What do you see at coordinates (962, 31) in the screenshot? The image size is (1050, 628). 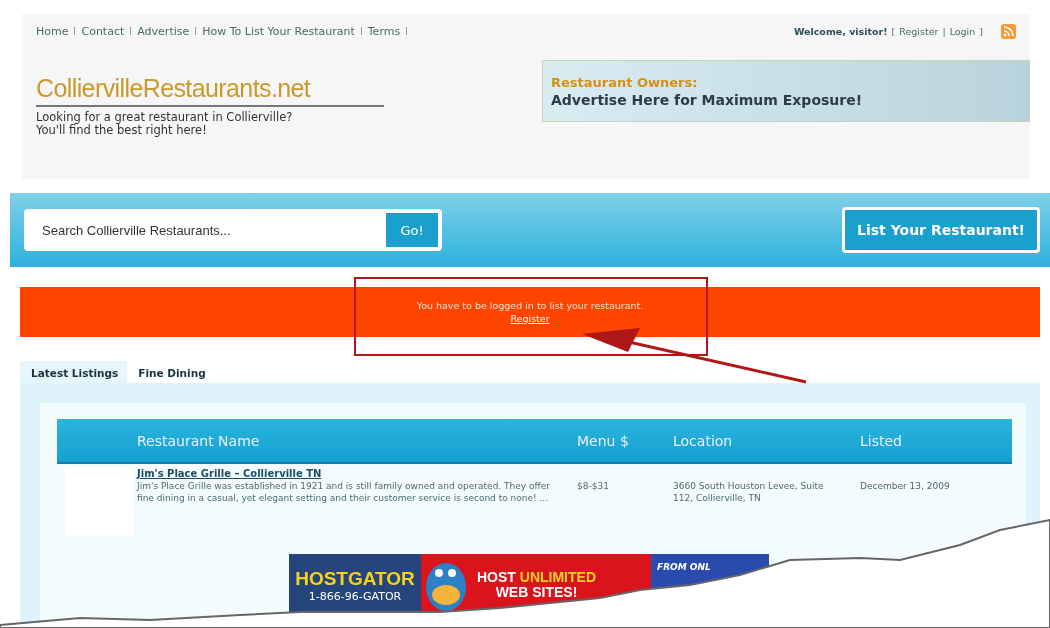 I see `login-link: Login` at bounding box center [962, 31].